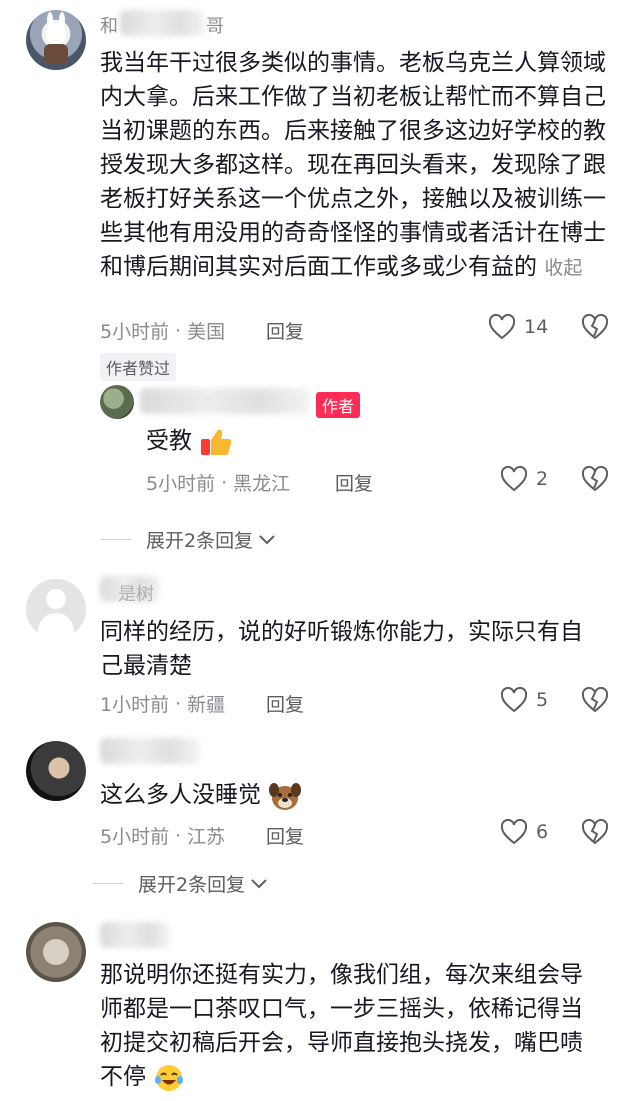 Image resolution: width=640 pixels, height=1101 pixels. What do you see at coordinates (542, 479) in the screenshot?
I see `like-count: 2` at bounding box center [542, 479].